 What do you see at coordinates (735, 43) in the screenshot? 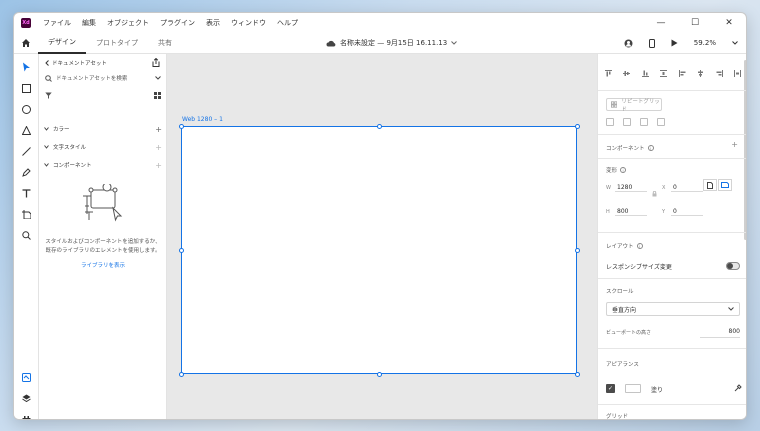
I see `zoom-chevron-icon` at bounding box center [735, 43].